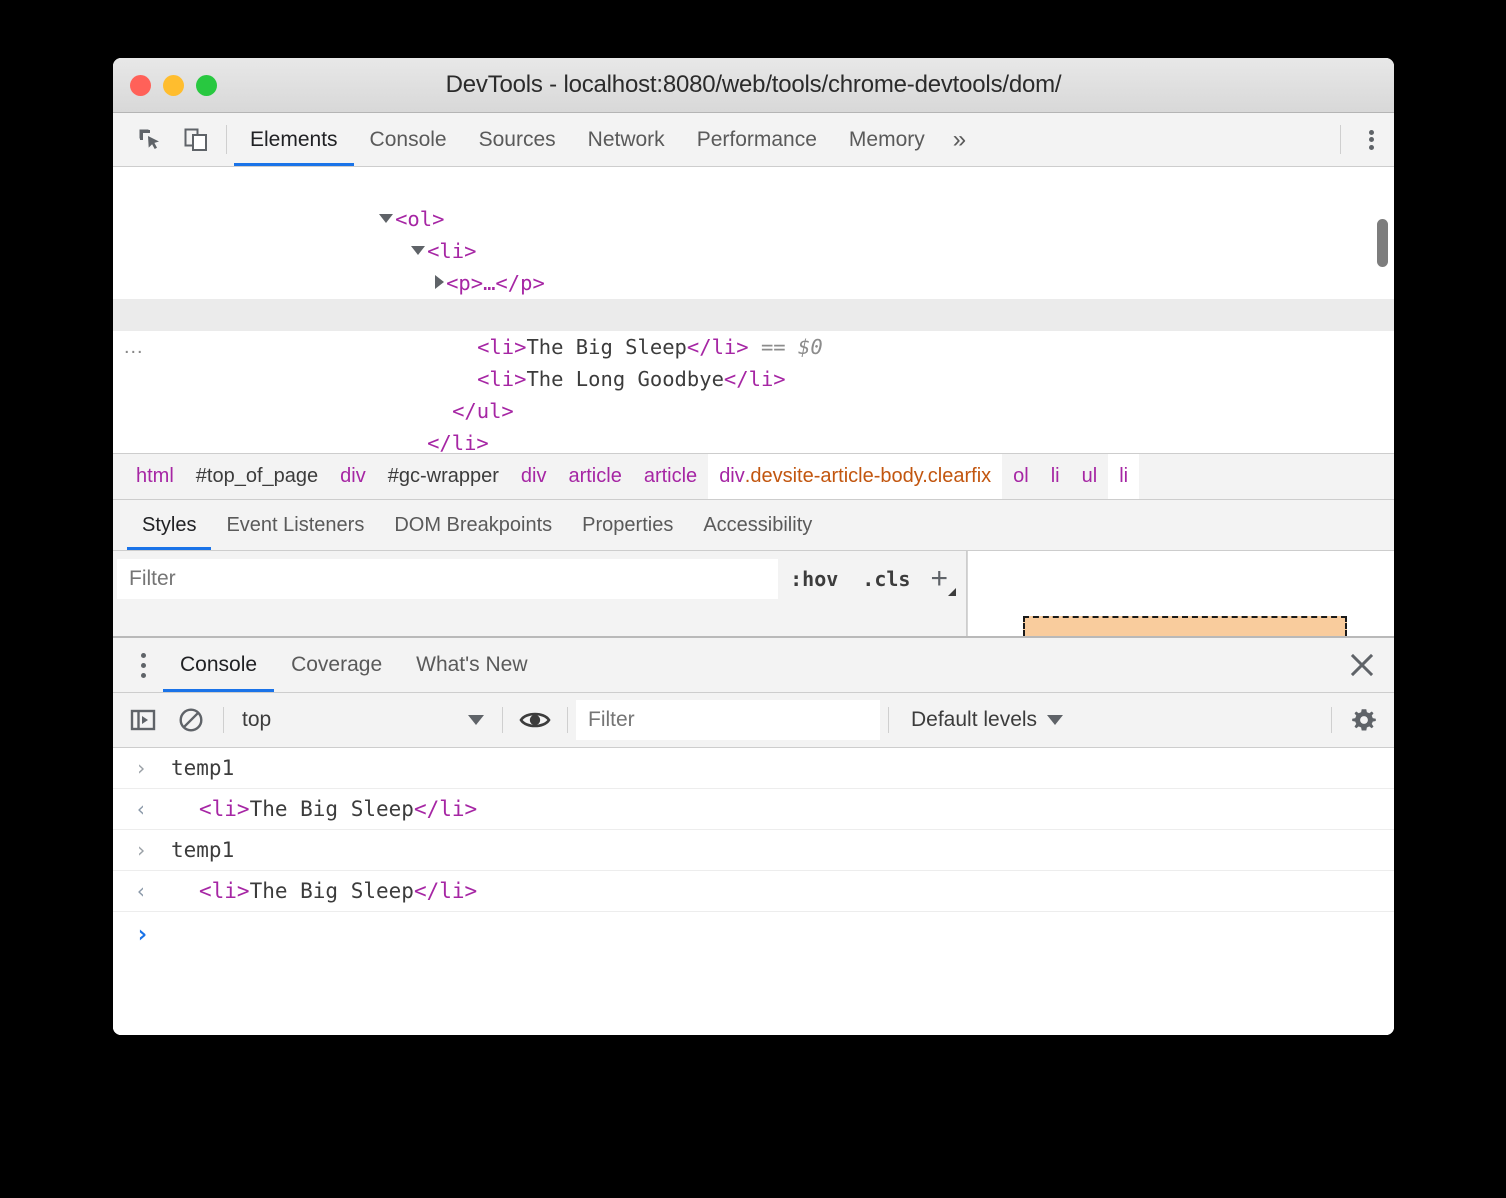  I want to click on execution-context-selector: top, so click(363, 720).